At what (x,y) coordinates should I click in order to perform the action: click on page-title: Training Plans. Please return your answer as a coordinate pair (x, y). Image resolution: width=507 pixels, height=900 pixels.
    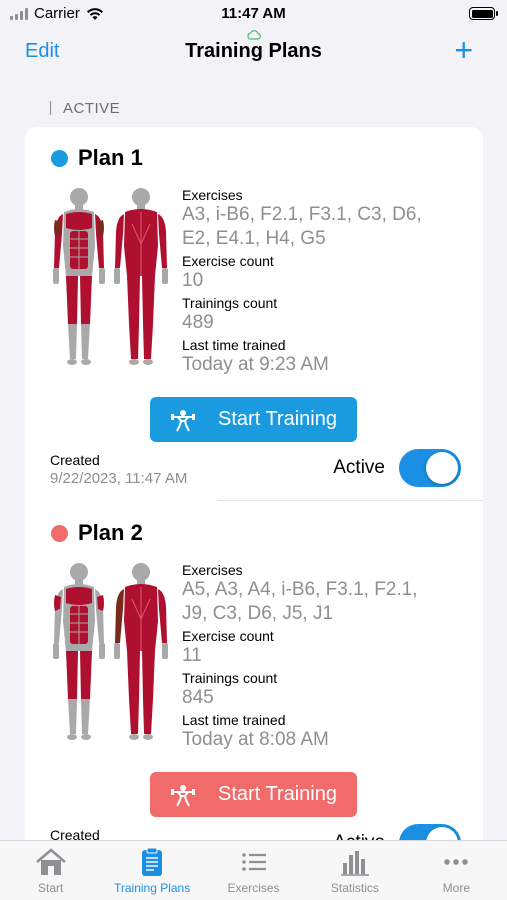
    Looking at the image, I should click on (253, 51).